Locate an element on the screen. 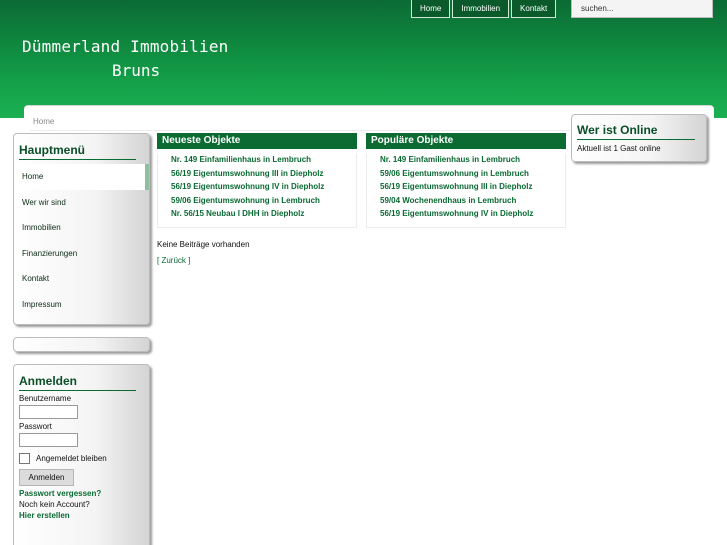 The image size is (727, 545). menu-item-home: Home is located at coordinates (81, 177).